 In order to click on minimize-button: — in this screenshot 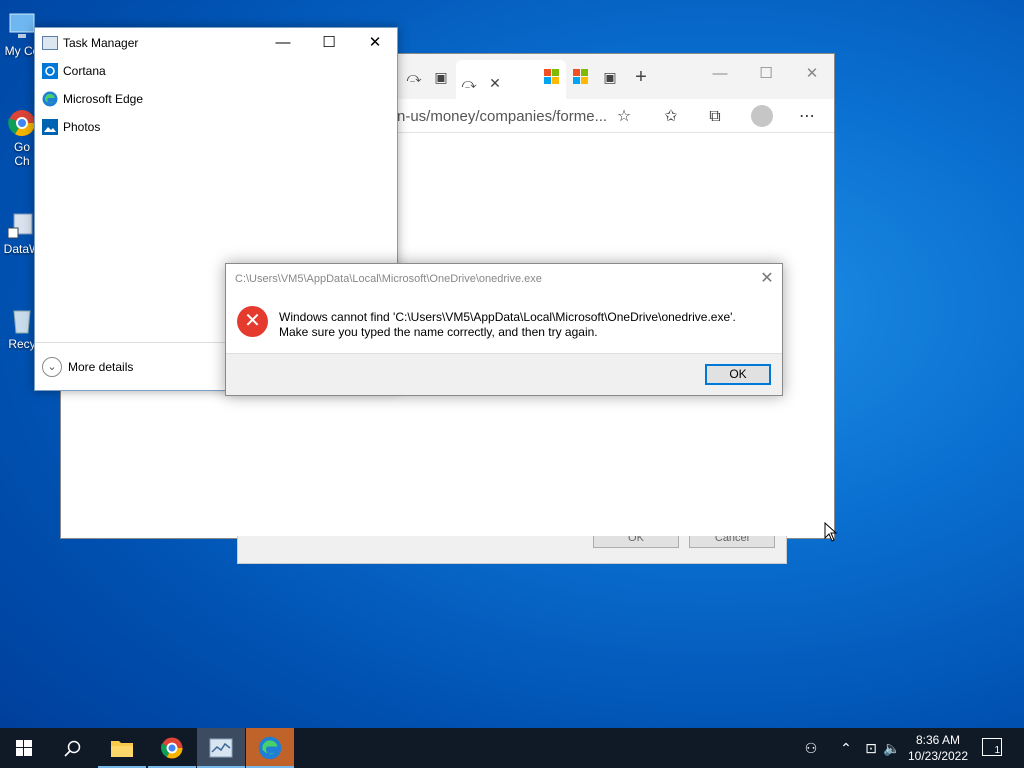, I will do `click(283, 43)`.